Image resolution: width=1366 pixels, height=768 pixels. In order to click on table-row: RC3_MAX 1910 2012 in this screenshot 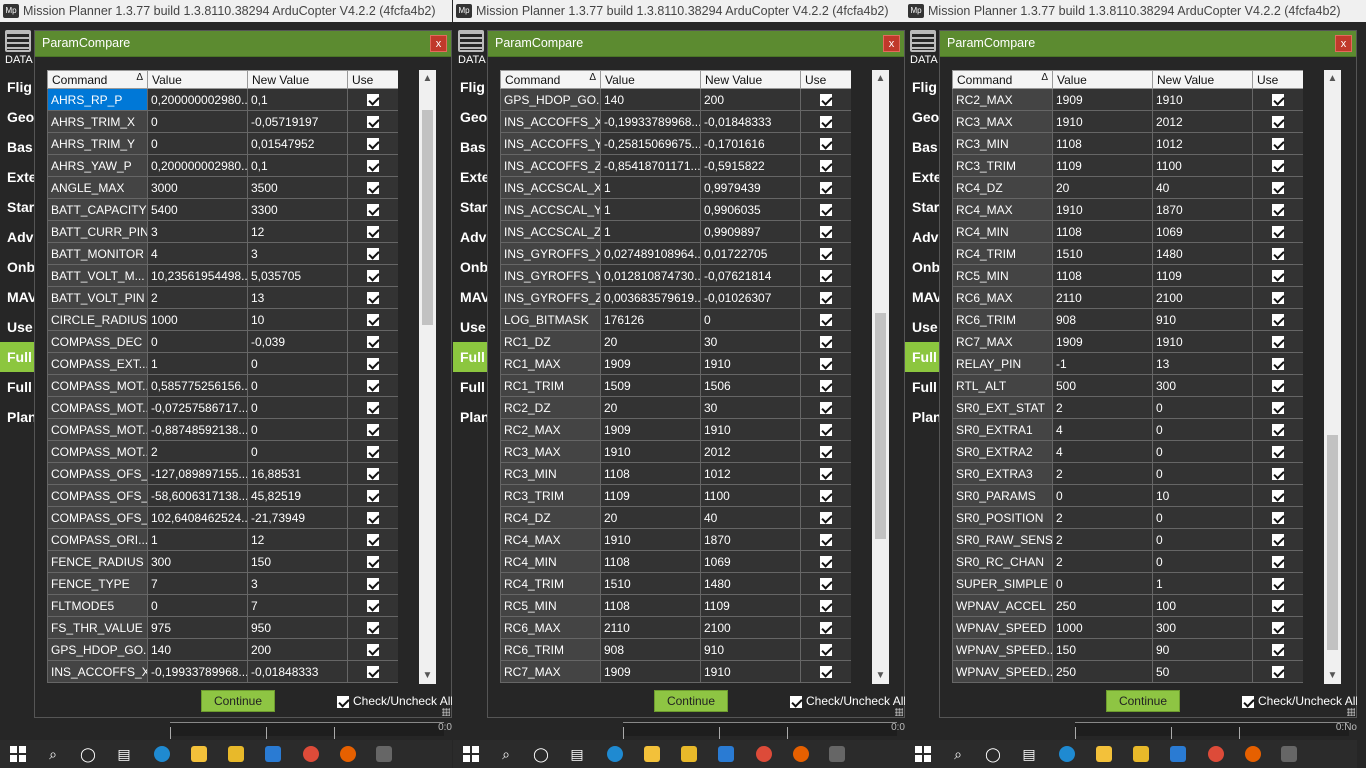, I will do `click(675, 451)`.